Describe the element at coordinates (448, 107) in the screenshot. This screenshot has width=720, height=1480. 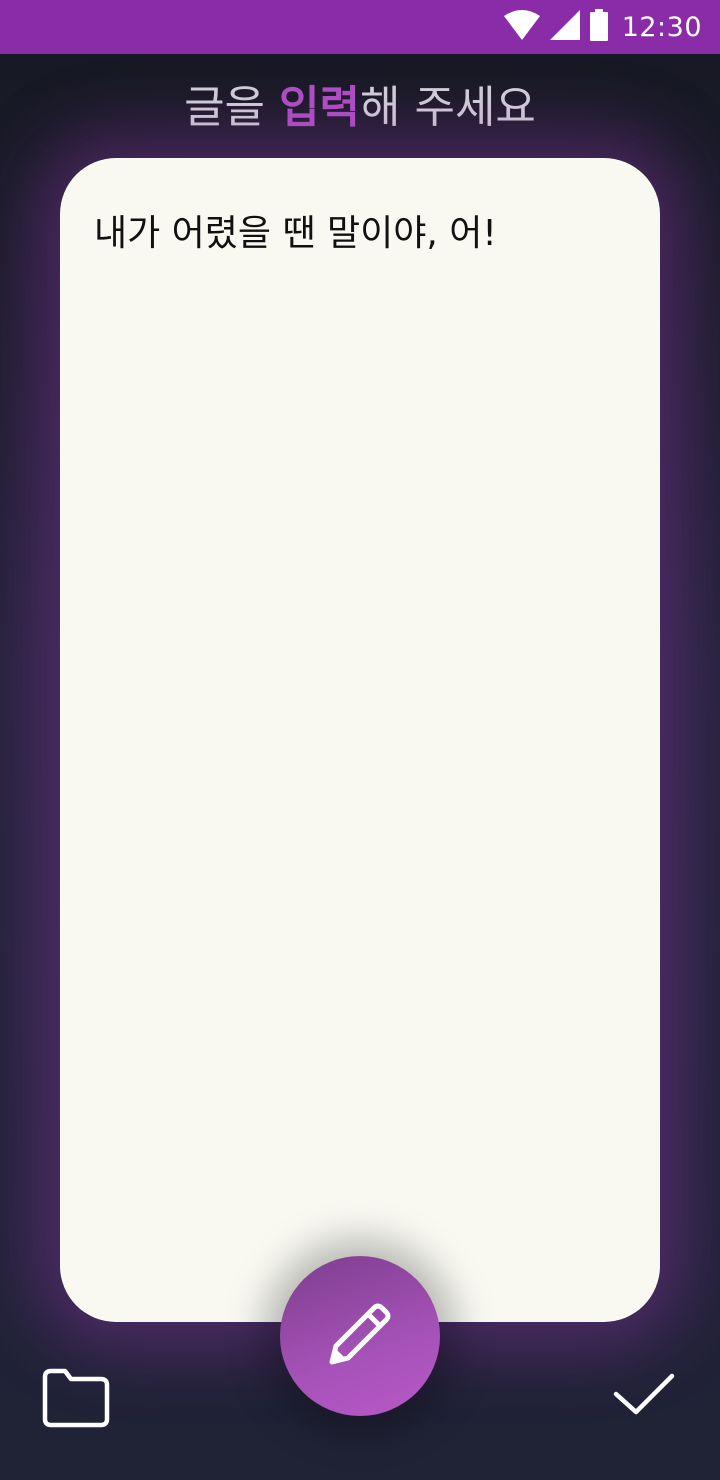
I see `title-part-2: 해 주세요` at that location.